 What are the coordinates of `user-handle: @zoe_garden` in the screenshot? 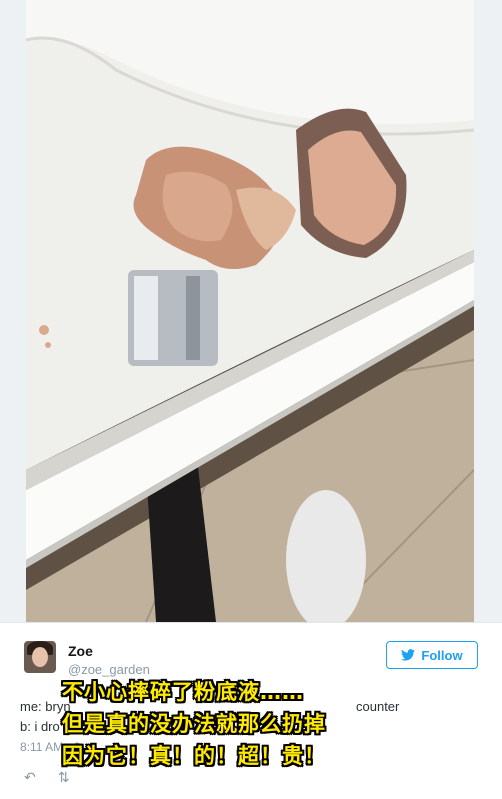 It's located at (109, 669).